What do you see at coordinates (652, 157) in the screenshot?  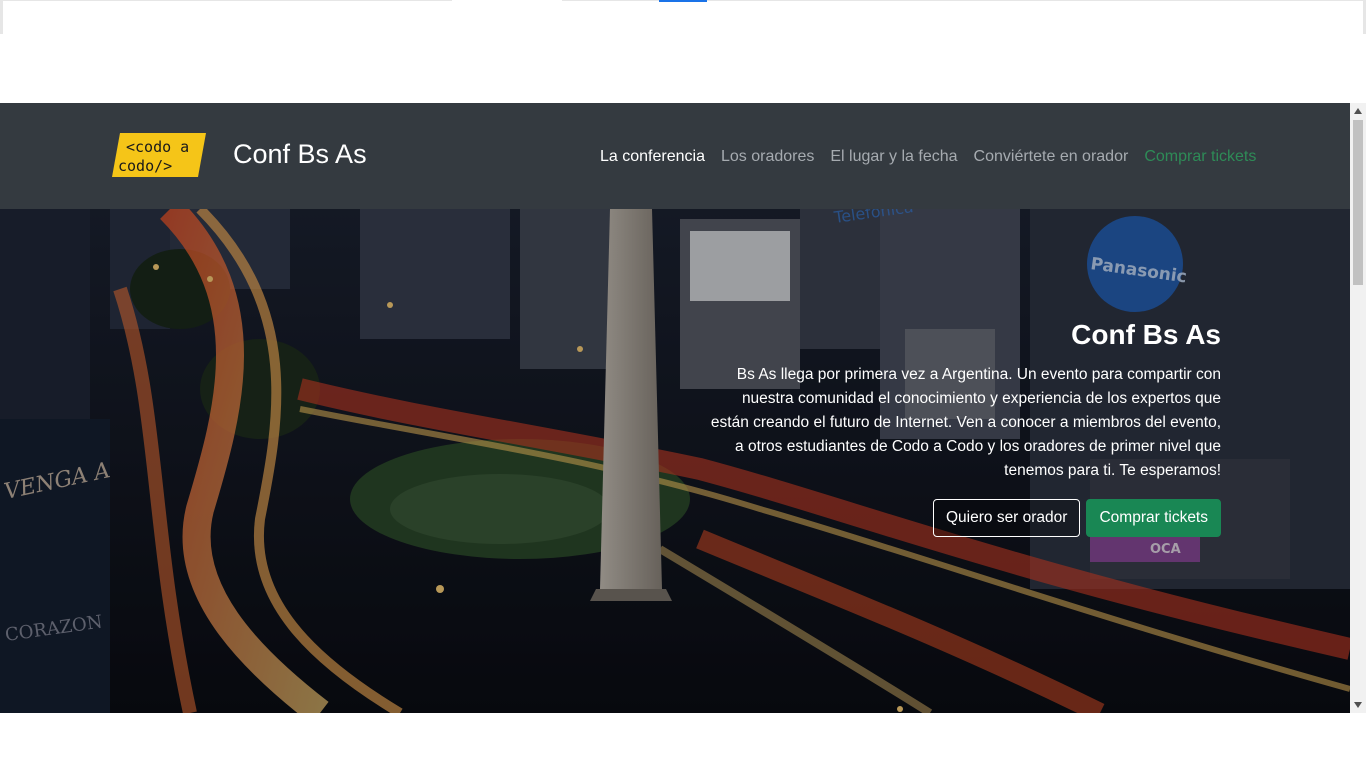 I see `nav-link-la-conferencia: La conferencia` at bounding box center [652, 157].